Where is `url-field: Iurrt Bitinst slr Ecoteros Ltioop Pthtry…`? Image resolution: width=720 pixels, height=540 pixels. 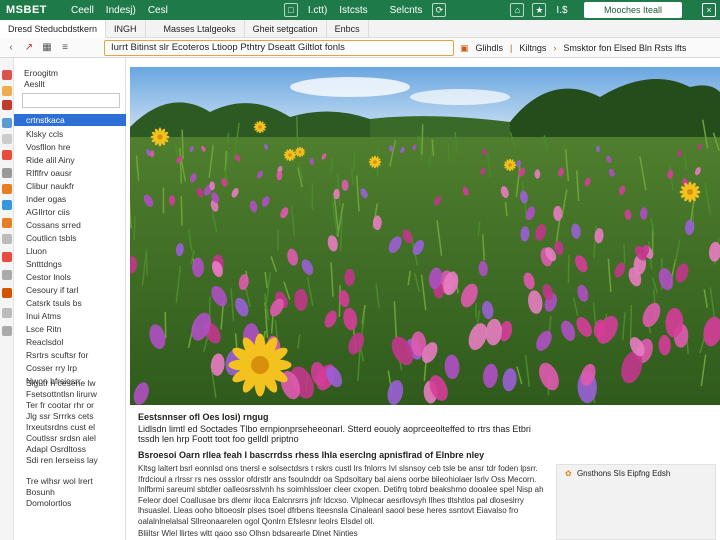
url-field: Iurrt Bitinst slr Ecoteros Ltioop Pthtry… is located at coordinates (279, 48).